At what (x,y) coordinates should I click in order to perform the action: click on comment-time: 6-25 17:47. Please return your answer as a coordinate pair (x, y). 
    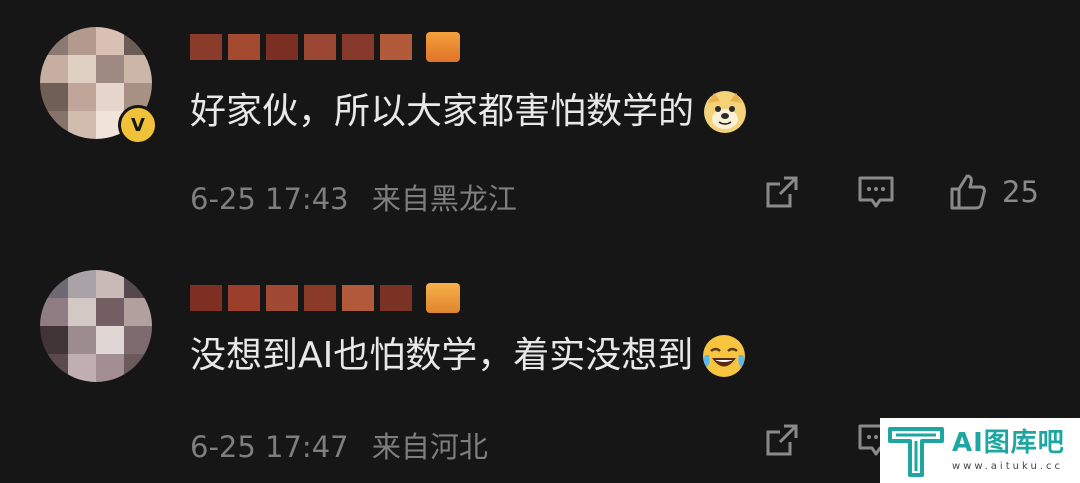
    Looking at the image, I should click on (269, 447).